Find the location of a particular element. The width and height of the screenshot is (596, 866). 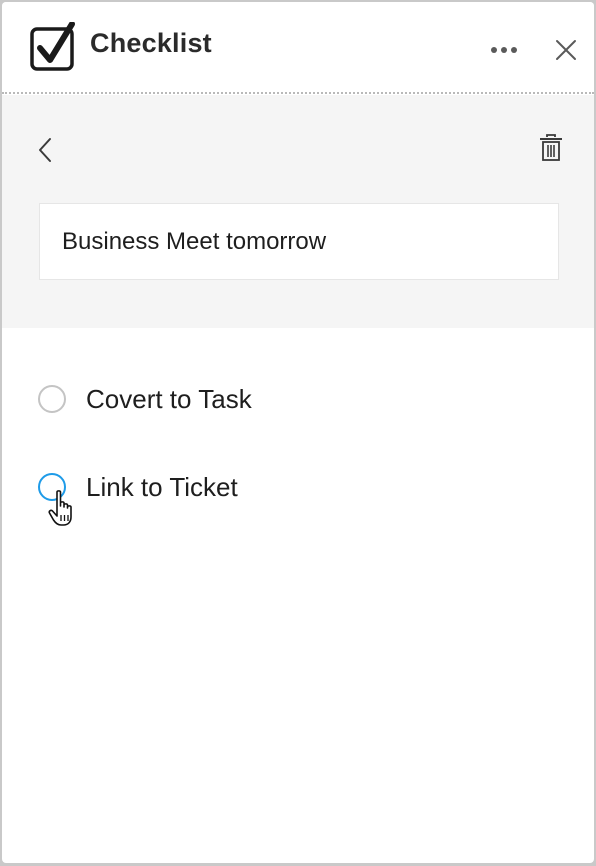

panel-title: Checklist is located at coordinates (151, 43).